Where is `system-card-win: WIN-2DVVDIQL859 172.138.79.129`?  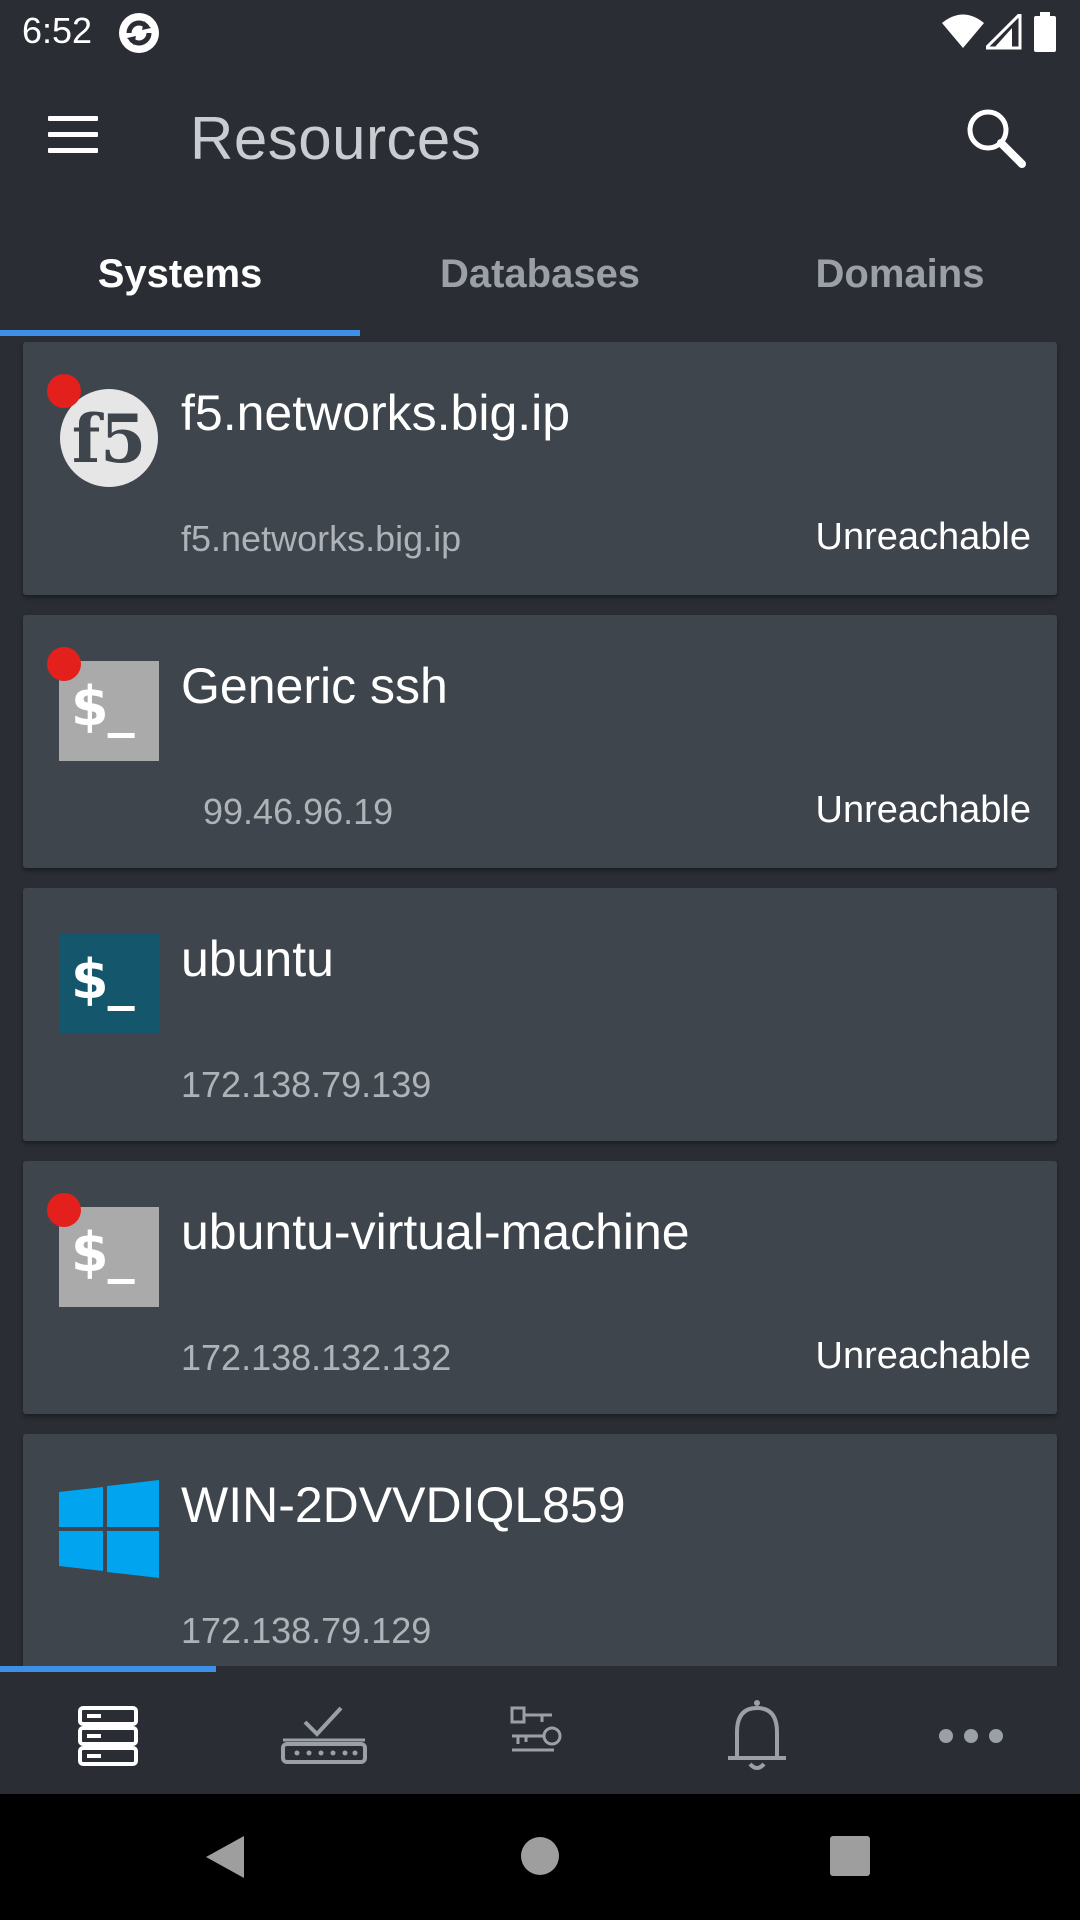 system-card-win: WIN-2DVVDIQL859 172.138.79.129 is located at coordinates (540, 1550).